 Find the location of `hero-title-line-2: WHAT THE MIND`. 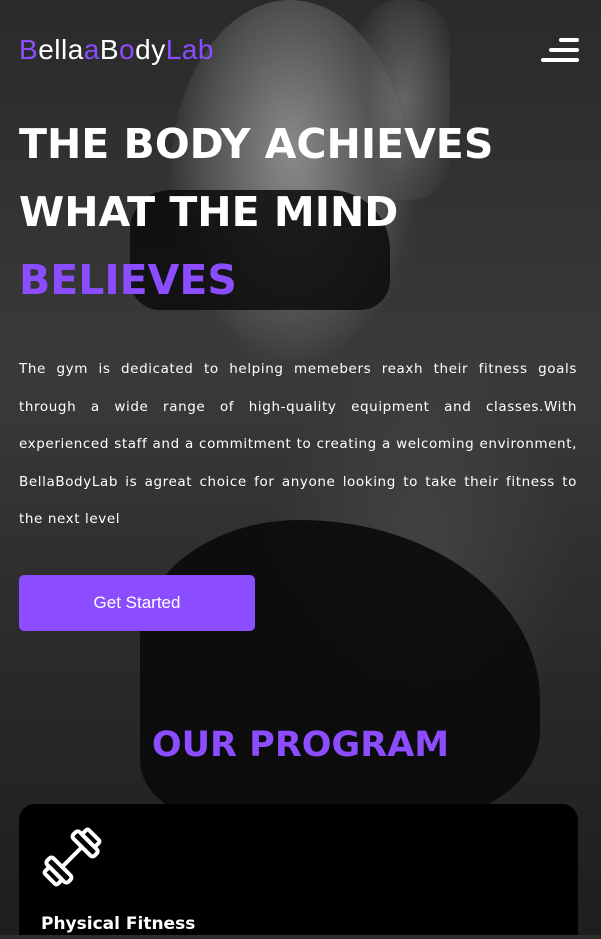

hero-title-line-2: WHAT THE MIND is located at coordinates (209, 212).